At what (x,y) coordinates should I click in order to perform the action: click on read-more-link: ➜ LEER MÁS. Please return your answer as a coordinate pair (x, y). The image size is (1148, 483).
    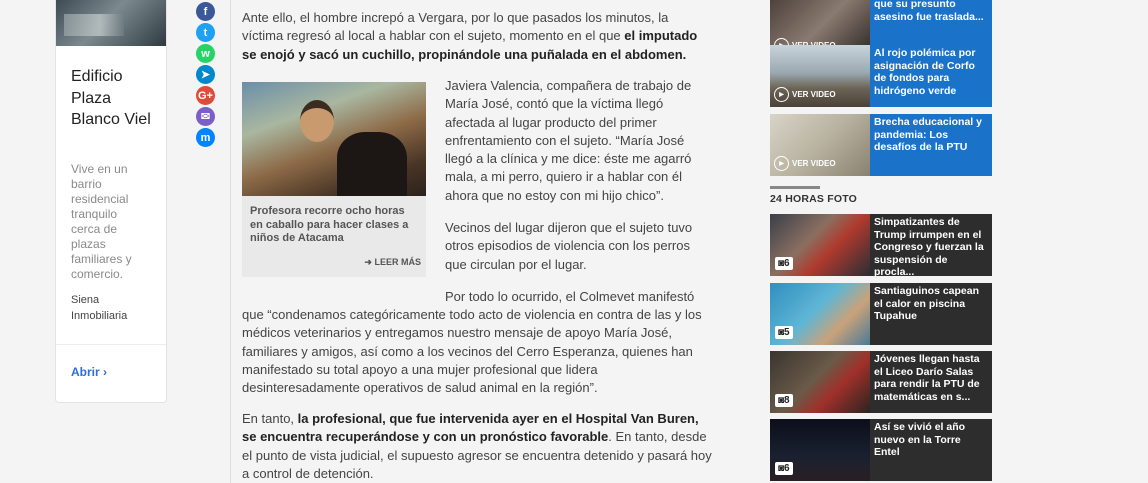
    Looking at the image, I should click on (392, 262).